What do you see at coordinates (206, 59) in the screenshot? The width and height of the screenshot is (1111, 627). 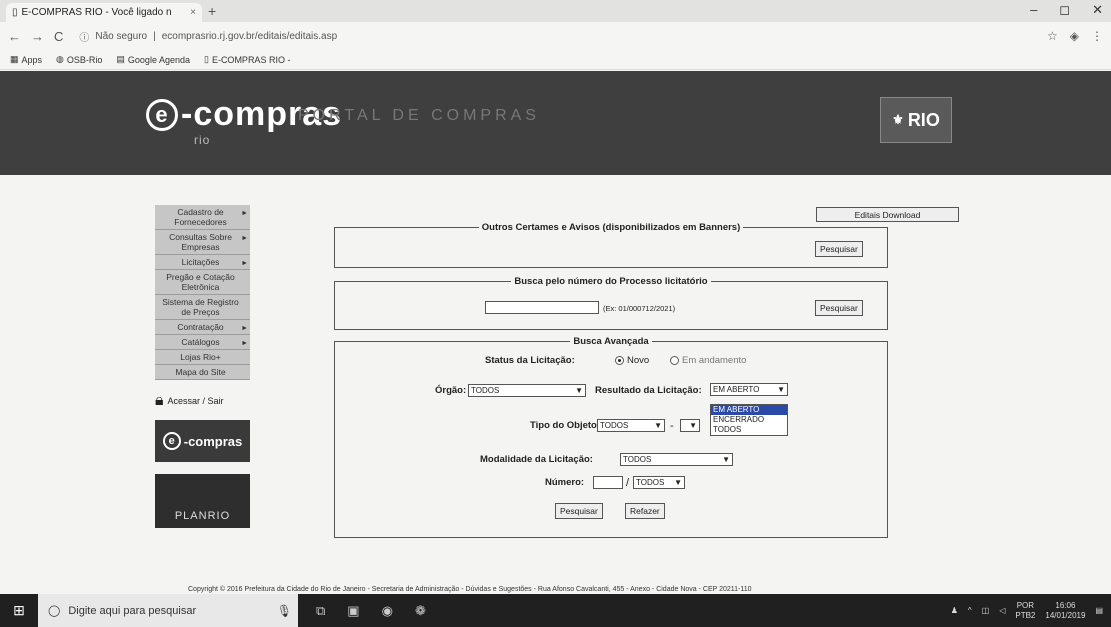 I see `page-icon: ▯` at bounding box center [206, 59].